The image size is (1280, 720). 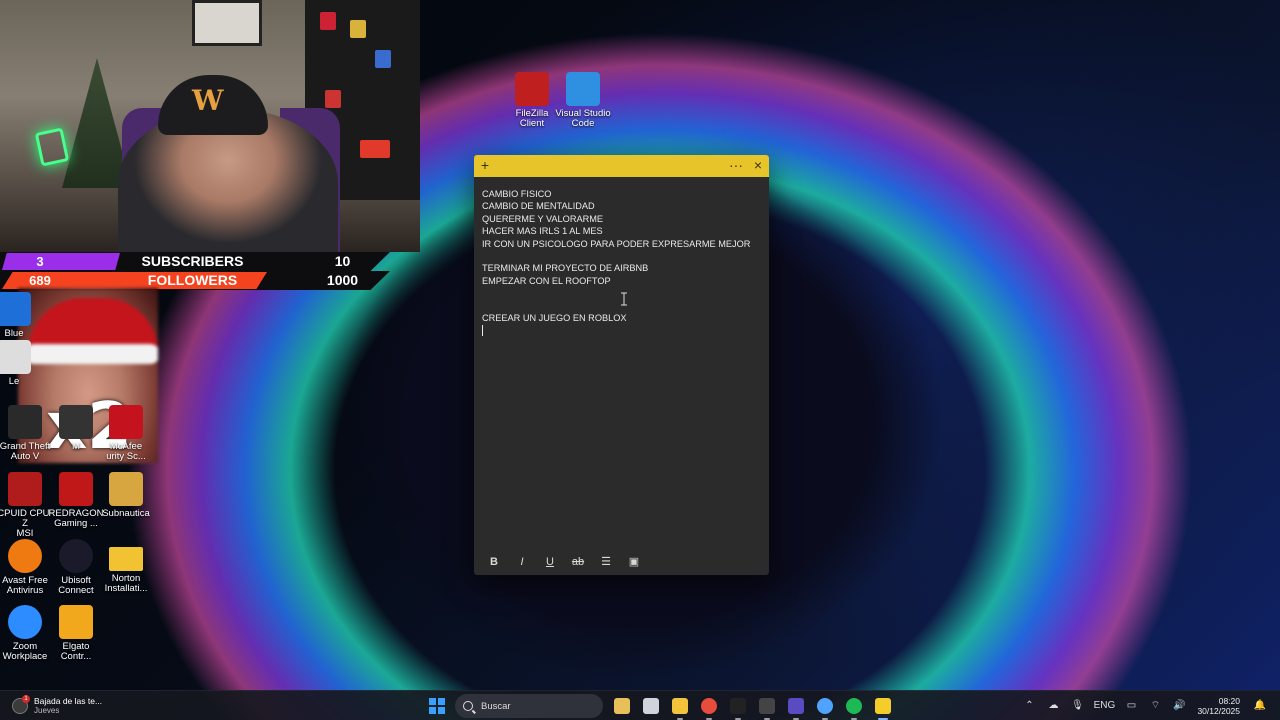 What do you see at coordinates (825, 707) in the screenshot?
I see `taskbar-copilot` at bounding box center [825, 707].